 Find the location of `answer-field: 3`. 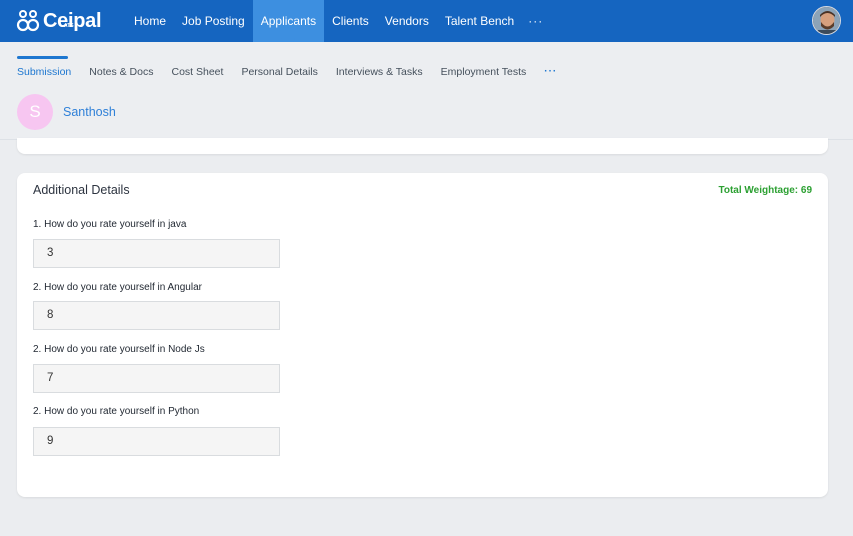

answer-field: 3 is located at coordinates (156, 253).